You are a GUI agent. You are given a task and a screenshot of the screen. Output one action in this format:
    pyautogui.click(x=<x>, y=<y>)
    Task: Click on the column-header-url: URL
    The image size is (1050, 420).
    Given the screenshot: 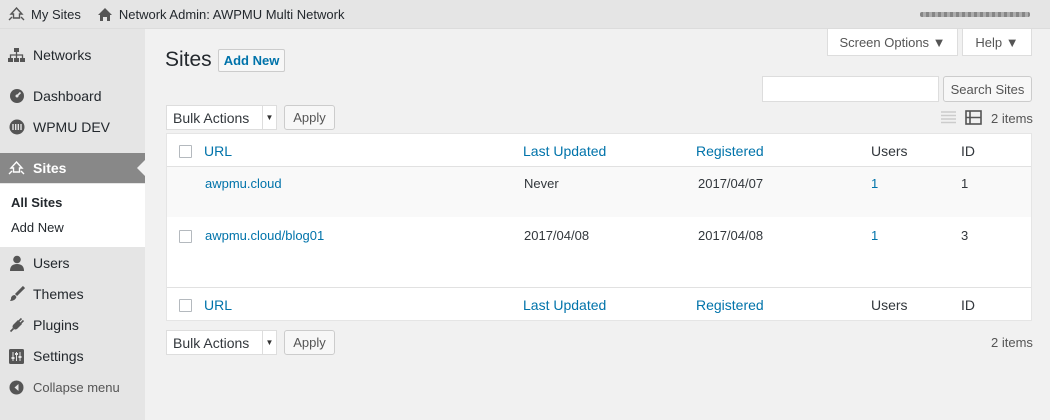 What is the action you would take?
    pyautogui.click(x=218, y=151)
    